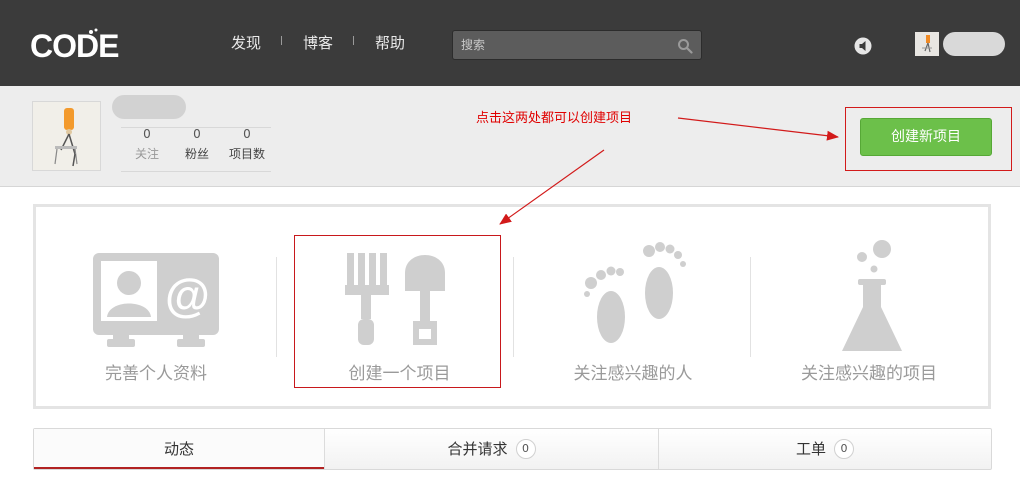 The width and height of the screenshot is (1020, 482). Describe the element at coordinates (318, 42) in the screenshot. I see `nav-blog: 博客` at that location.